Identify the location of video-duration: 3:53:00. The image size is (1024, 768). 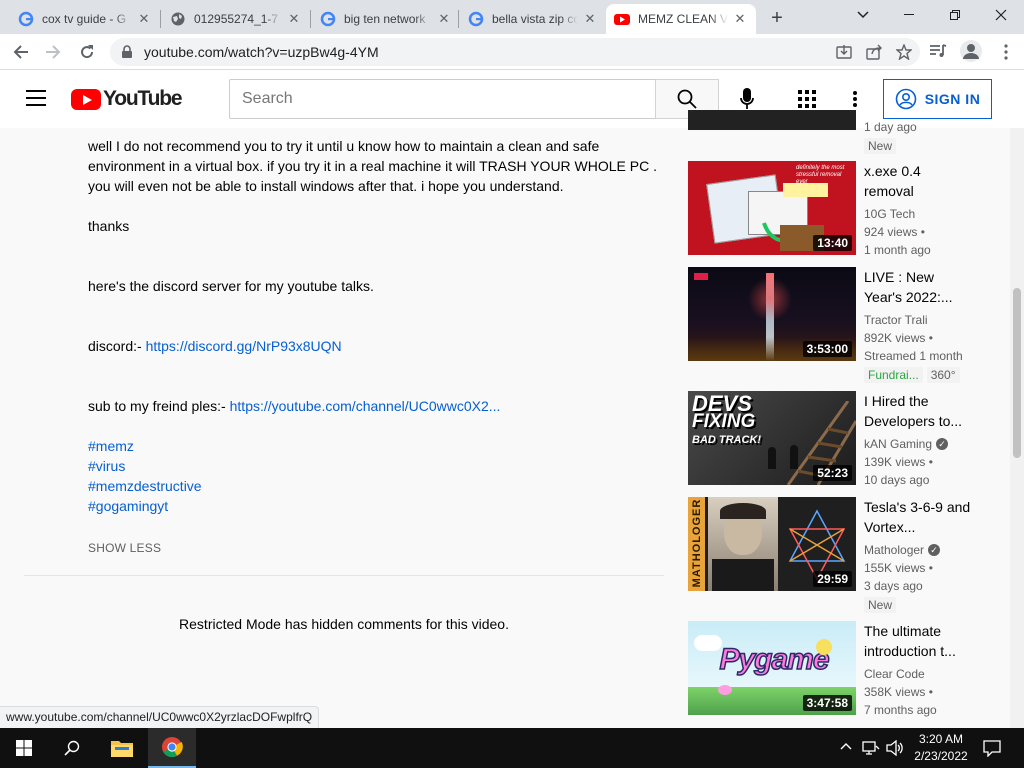
(827, 349).